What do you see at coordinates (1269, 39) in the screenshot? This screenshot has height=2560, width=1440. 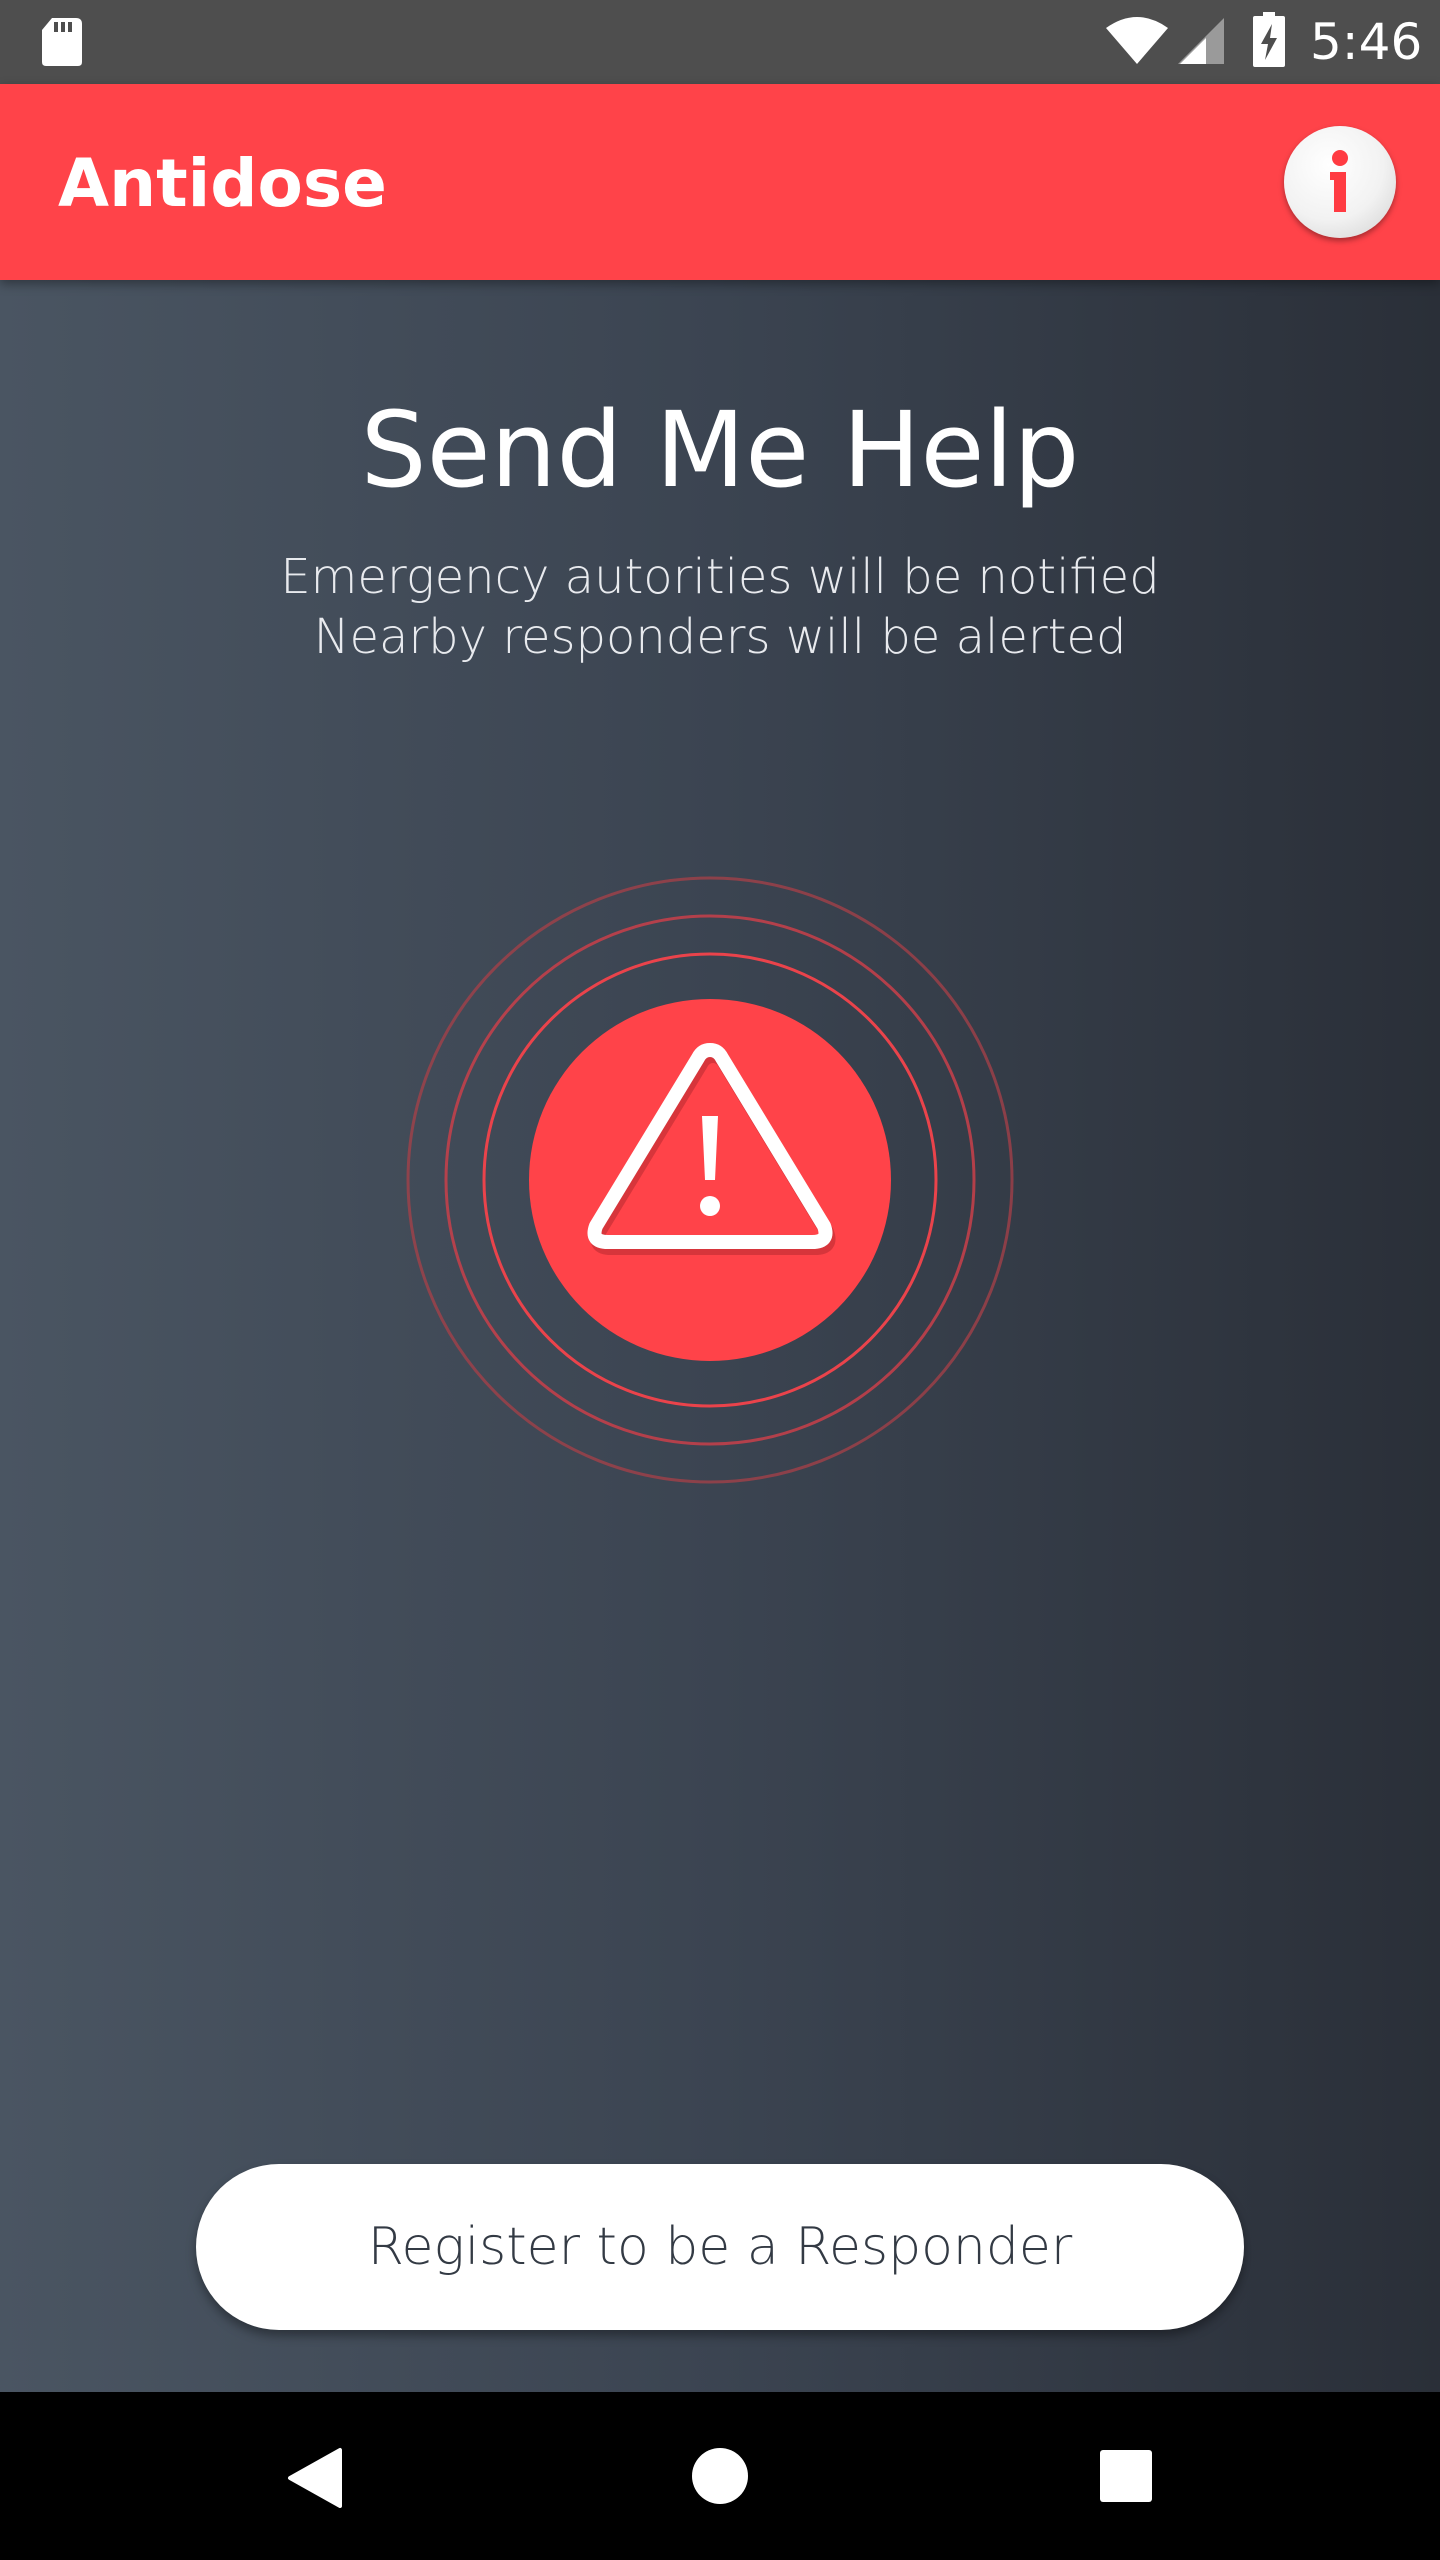 I see `battery-charging-icon` at bounding box center [1269, 39].